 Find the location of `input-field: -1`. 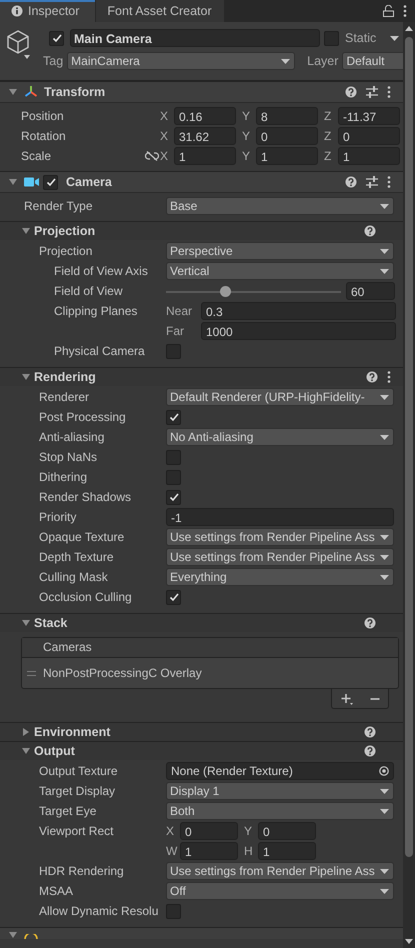

input-field: -1 is located at coordinates (280, 517).